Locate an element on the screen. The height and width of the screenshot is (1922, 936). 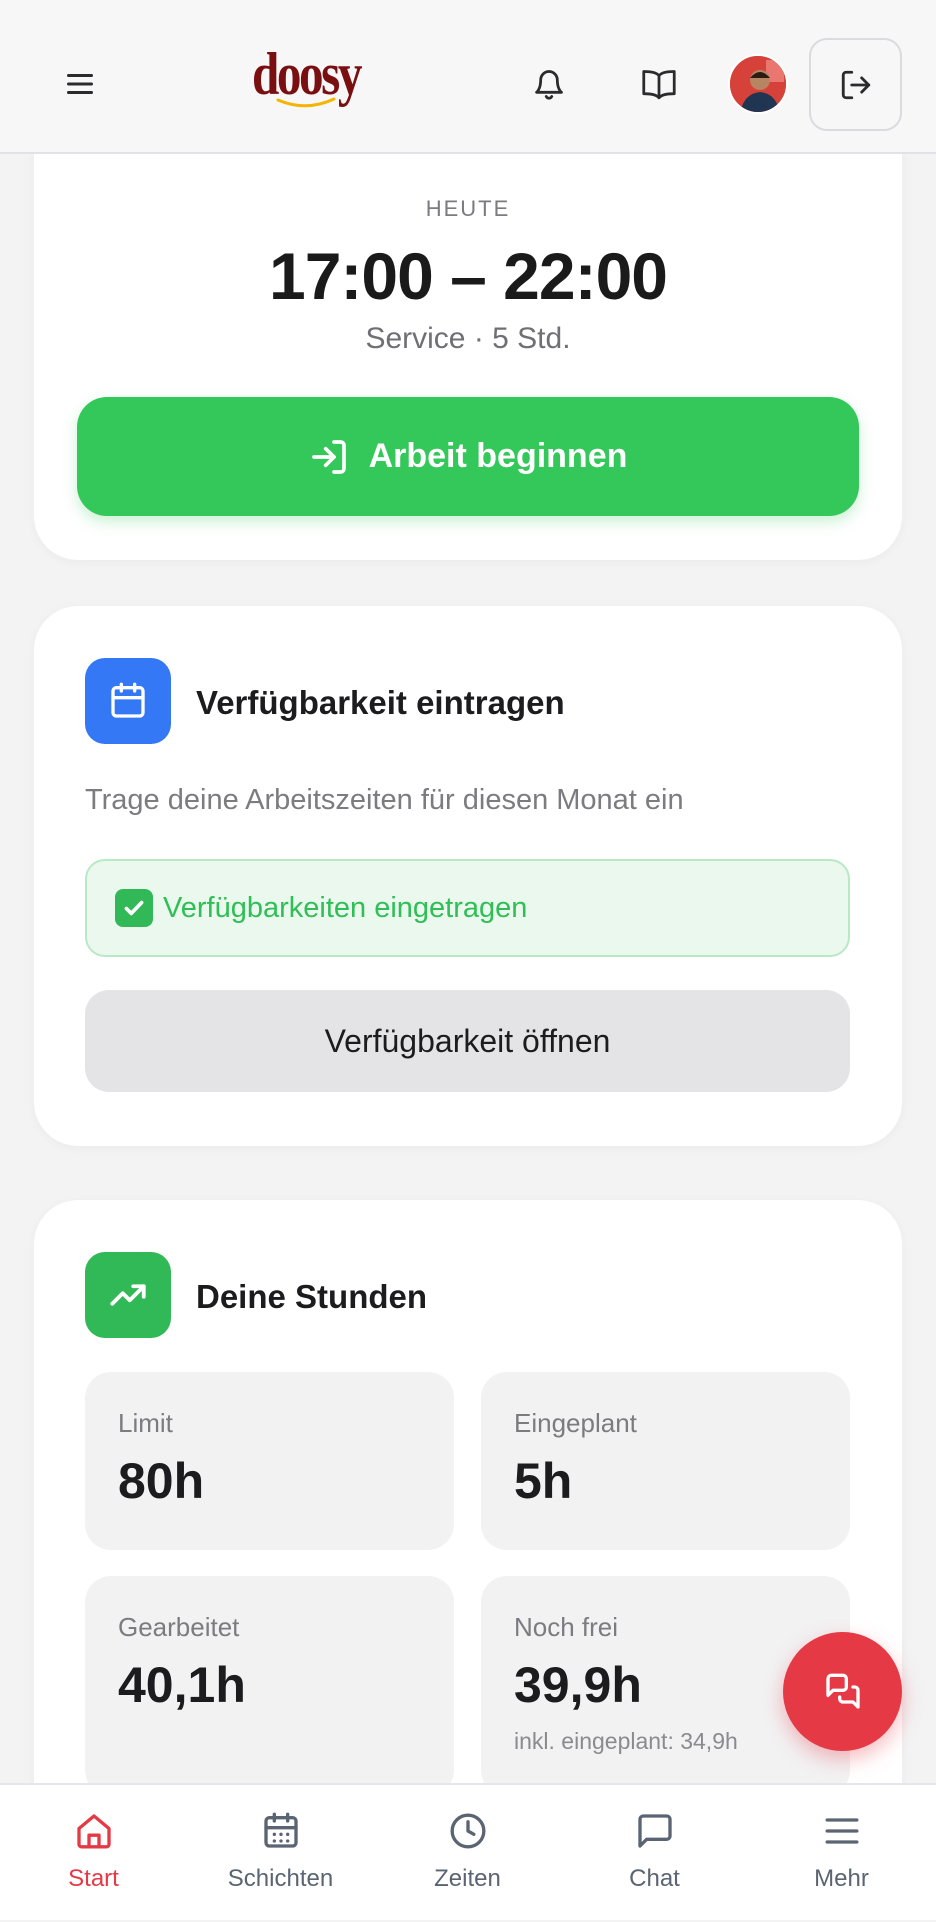
app-logo: doosy is located at coordinates (318, 84).